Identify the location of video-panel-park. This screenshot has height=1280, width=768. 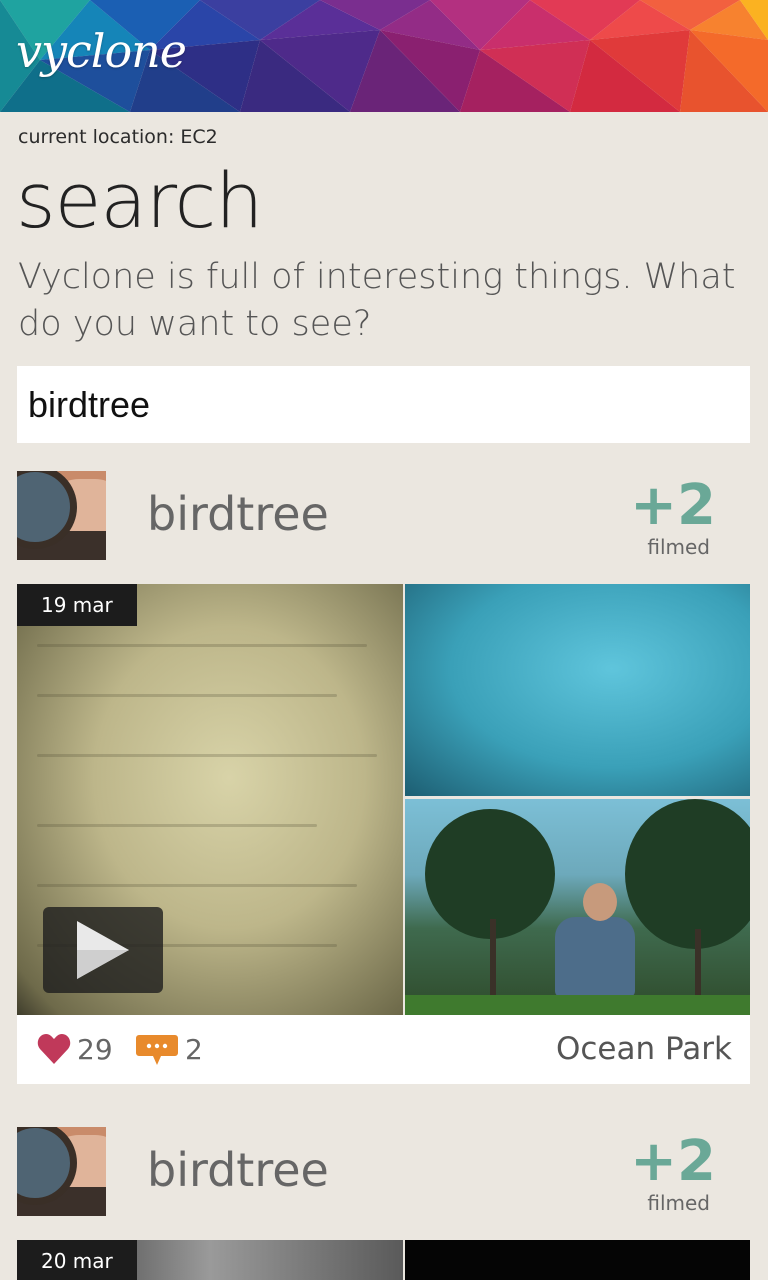
(577, 907).